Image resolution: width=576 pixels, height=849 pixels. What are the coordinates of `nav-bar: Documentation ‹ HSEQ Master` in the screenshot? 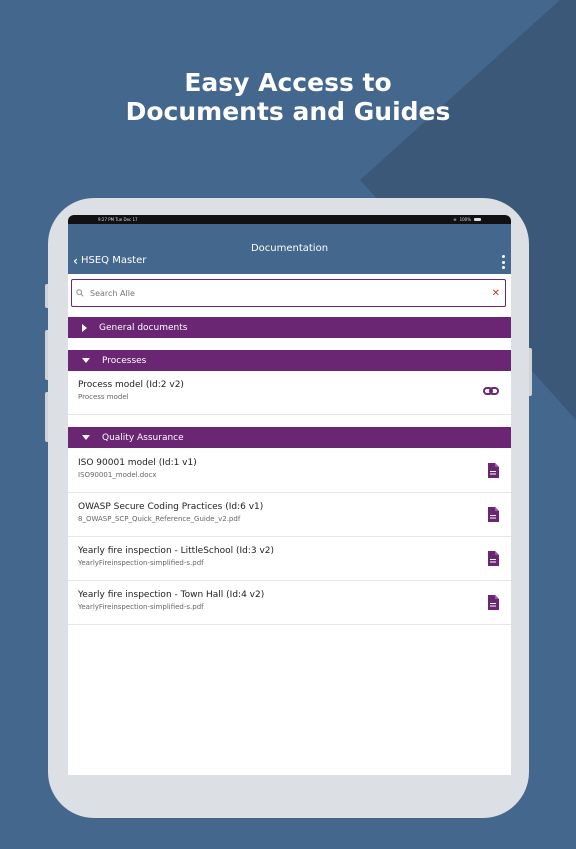 It's located at (289, 249).